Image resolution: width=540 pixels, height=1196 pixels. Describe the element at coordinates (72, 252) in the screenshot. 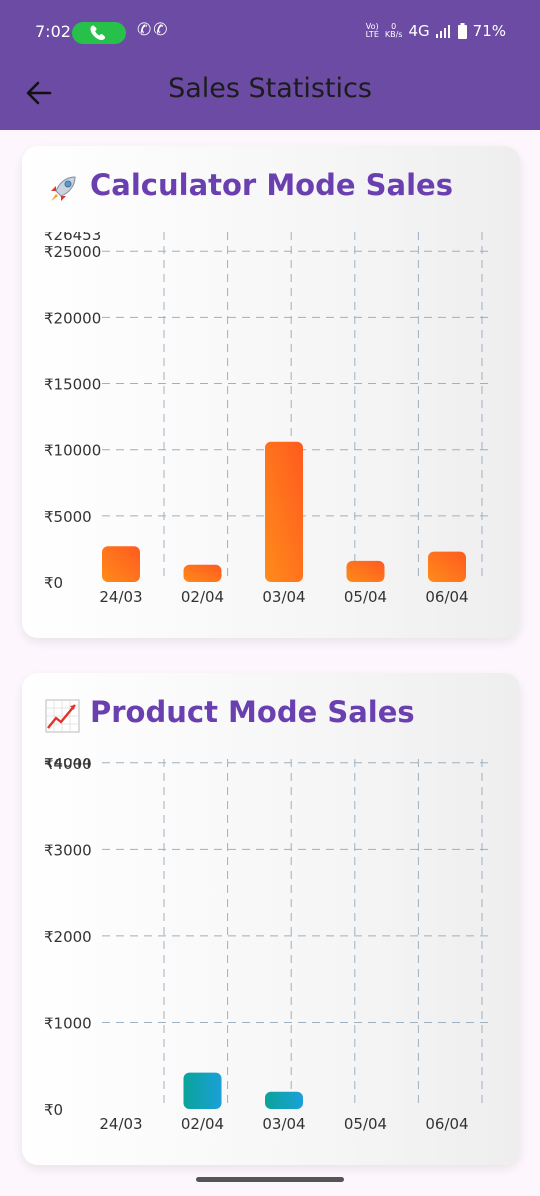

I see `y-tick-label: ₹25000` at that location.